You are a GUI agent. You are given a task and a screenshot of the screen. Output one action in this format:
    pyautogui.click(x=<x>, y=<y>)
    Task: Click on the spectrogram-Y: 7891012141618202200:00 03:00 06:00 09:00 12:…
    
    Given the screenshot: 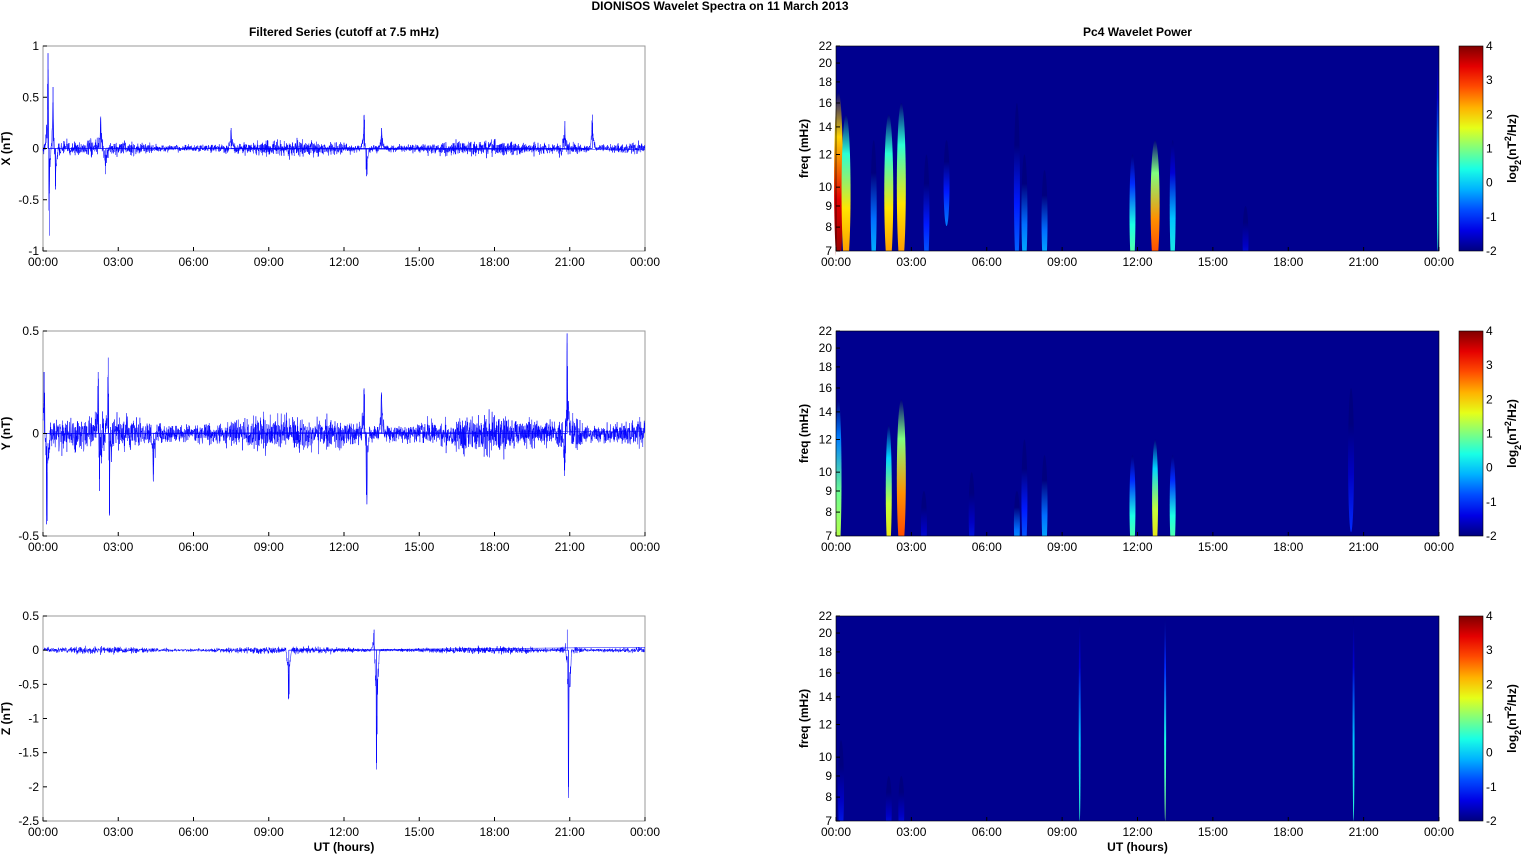 What is the action you would take?
    pyautogui.click(x=1160, y=440)
    